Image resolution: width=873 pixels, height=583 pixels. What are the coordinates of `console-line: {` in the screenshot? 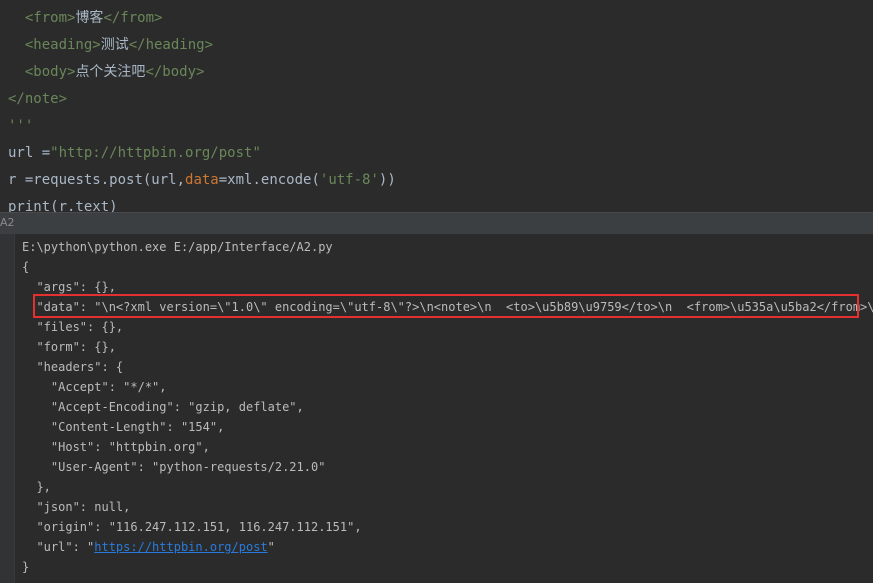 It's located at (26, 267).